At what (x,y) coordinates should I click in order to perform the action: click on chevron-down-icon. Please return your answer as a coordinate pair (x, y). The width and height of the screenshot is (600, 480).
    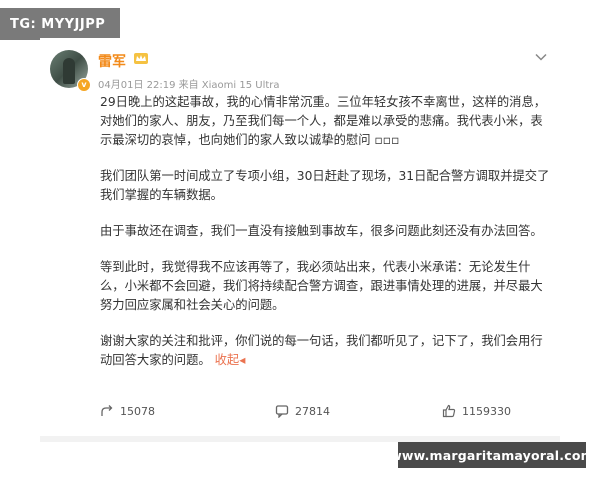
    Looking at the image, I should click on (541, 57).